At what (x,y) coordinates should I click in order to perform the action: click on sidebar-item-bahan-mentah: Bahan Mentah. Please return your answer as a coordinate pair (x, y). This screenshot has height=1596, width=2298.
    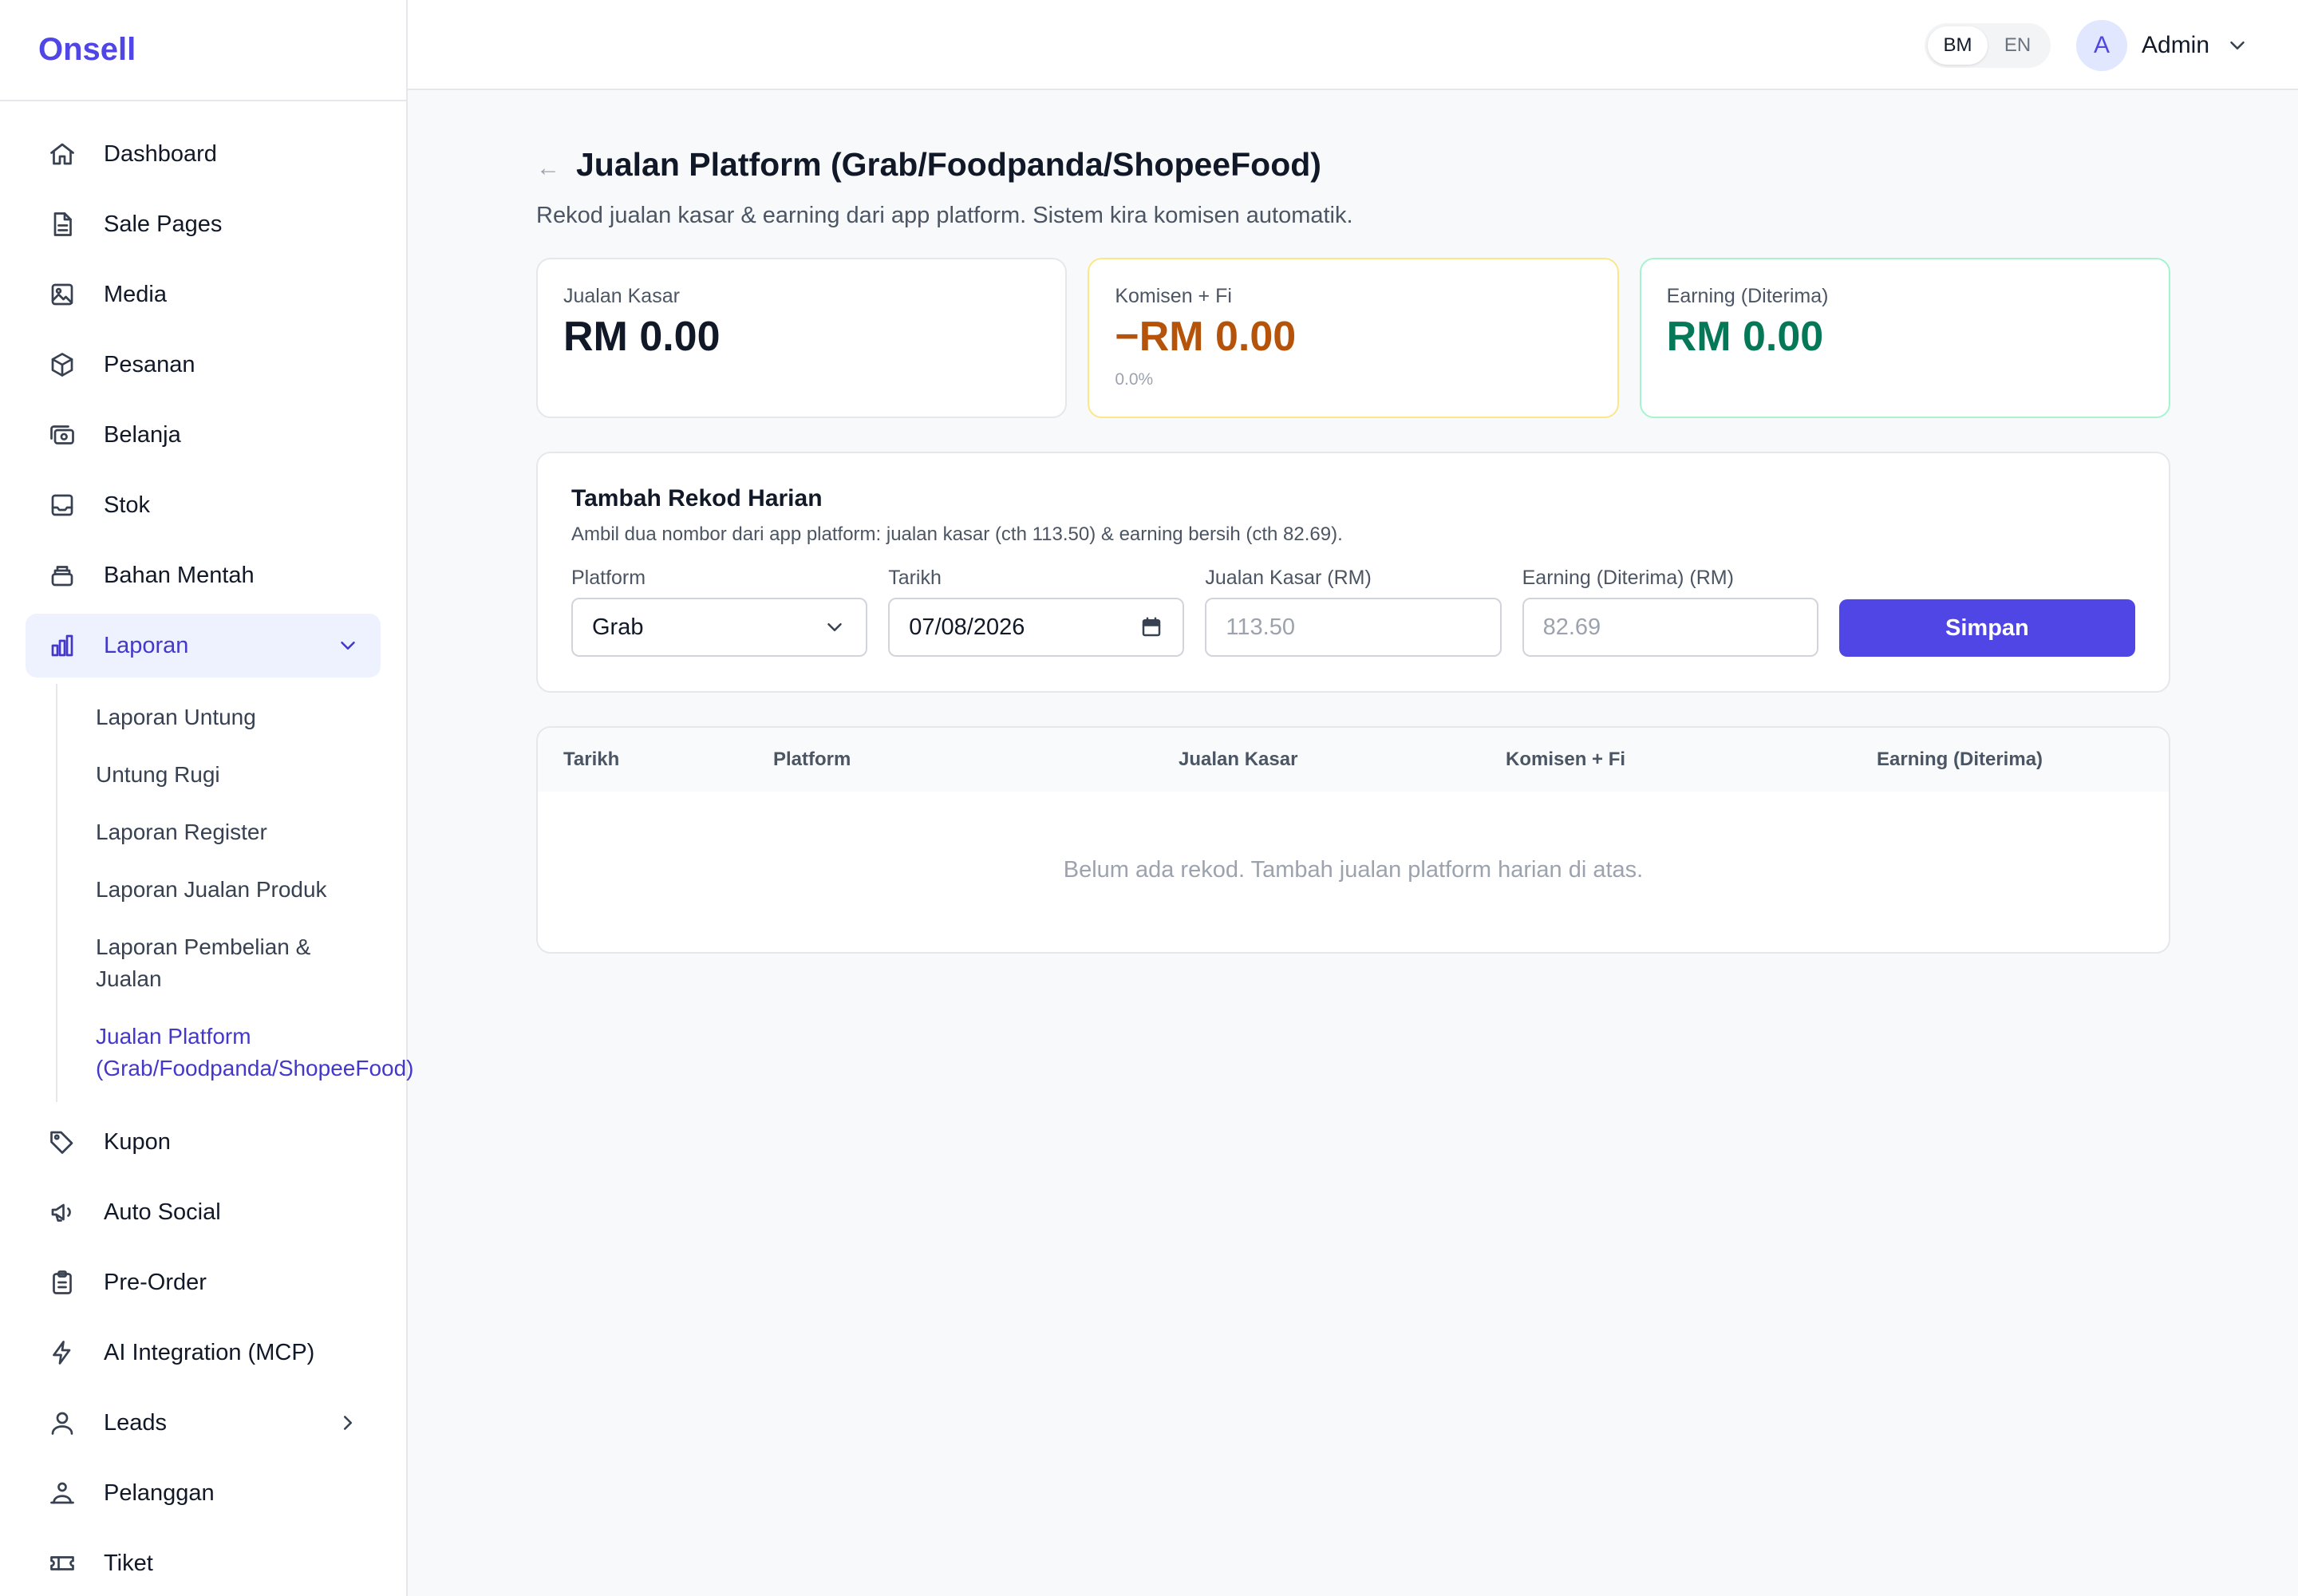
    Looking at the image, I should click on (204, 575).